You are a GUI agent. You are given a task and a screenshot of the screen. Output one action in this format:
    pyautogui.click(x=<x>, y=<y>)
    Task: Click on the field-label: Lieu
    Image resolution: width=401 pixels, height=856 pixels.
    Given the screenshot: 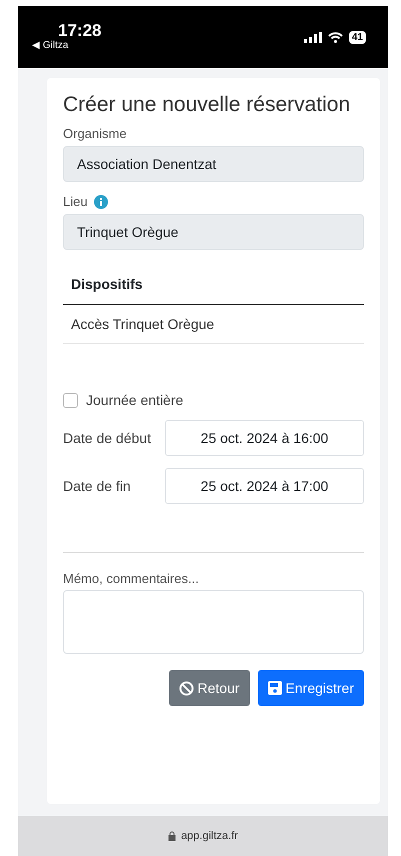 What is the action you would take?
    pyautogui.click(x=75, y=201)
    